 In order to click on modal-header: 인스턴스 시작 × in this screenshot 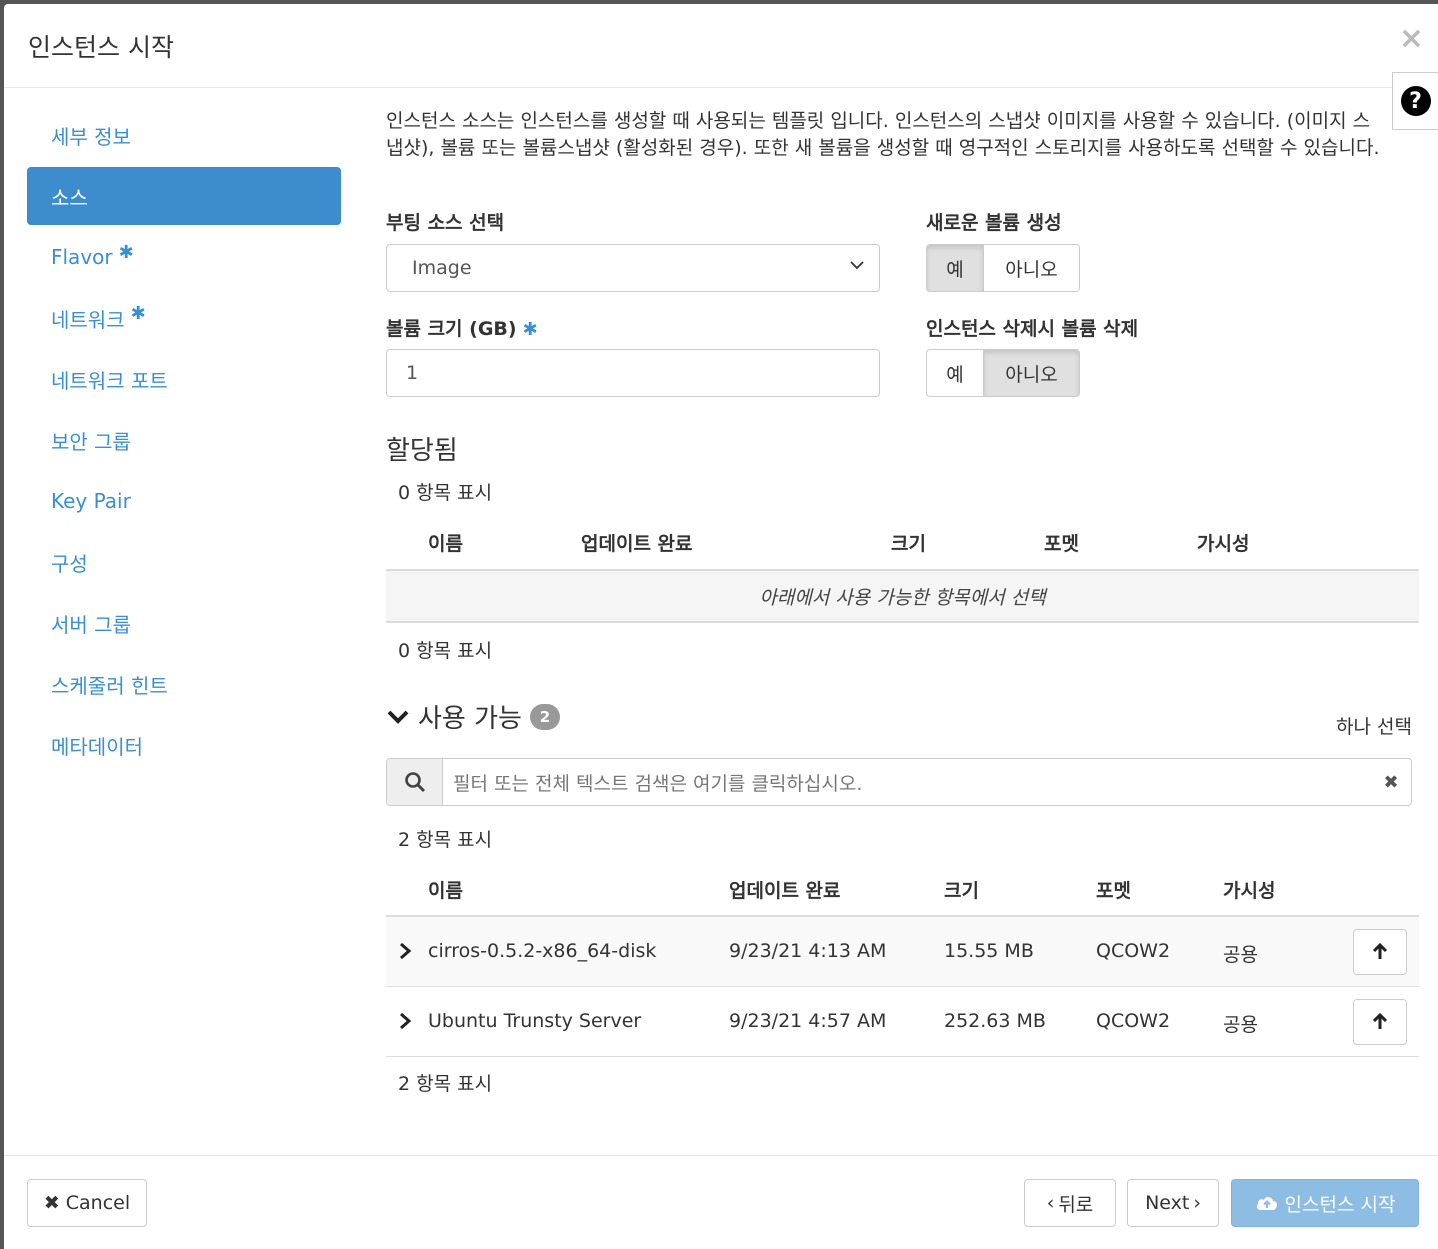, I will do `click(721, 46)`.